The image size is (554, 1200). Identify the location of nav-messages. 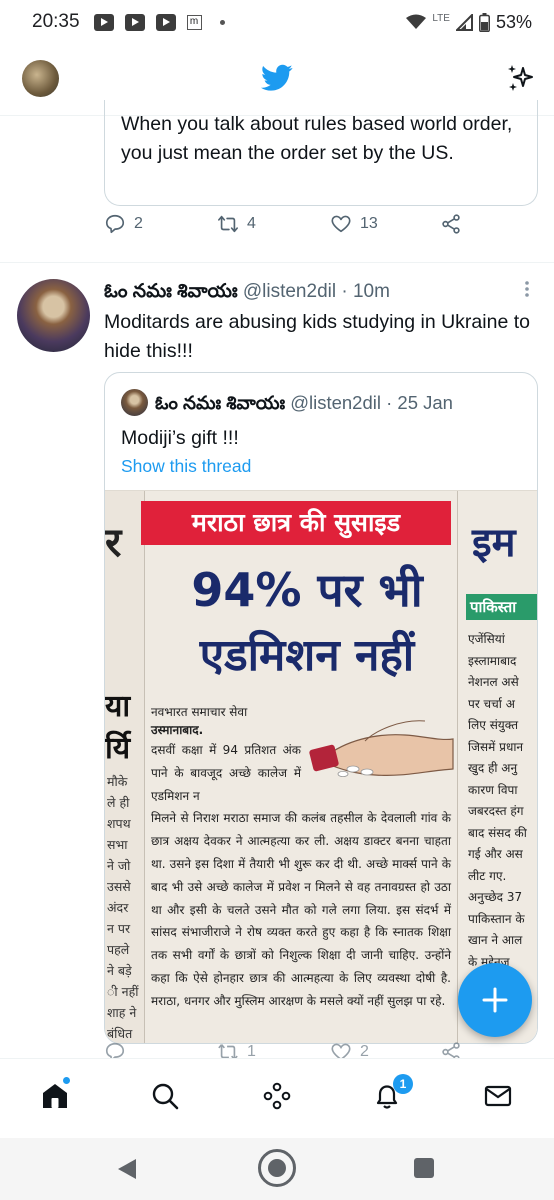
(498, 1096).